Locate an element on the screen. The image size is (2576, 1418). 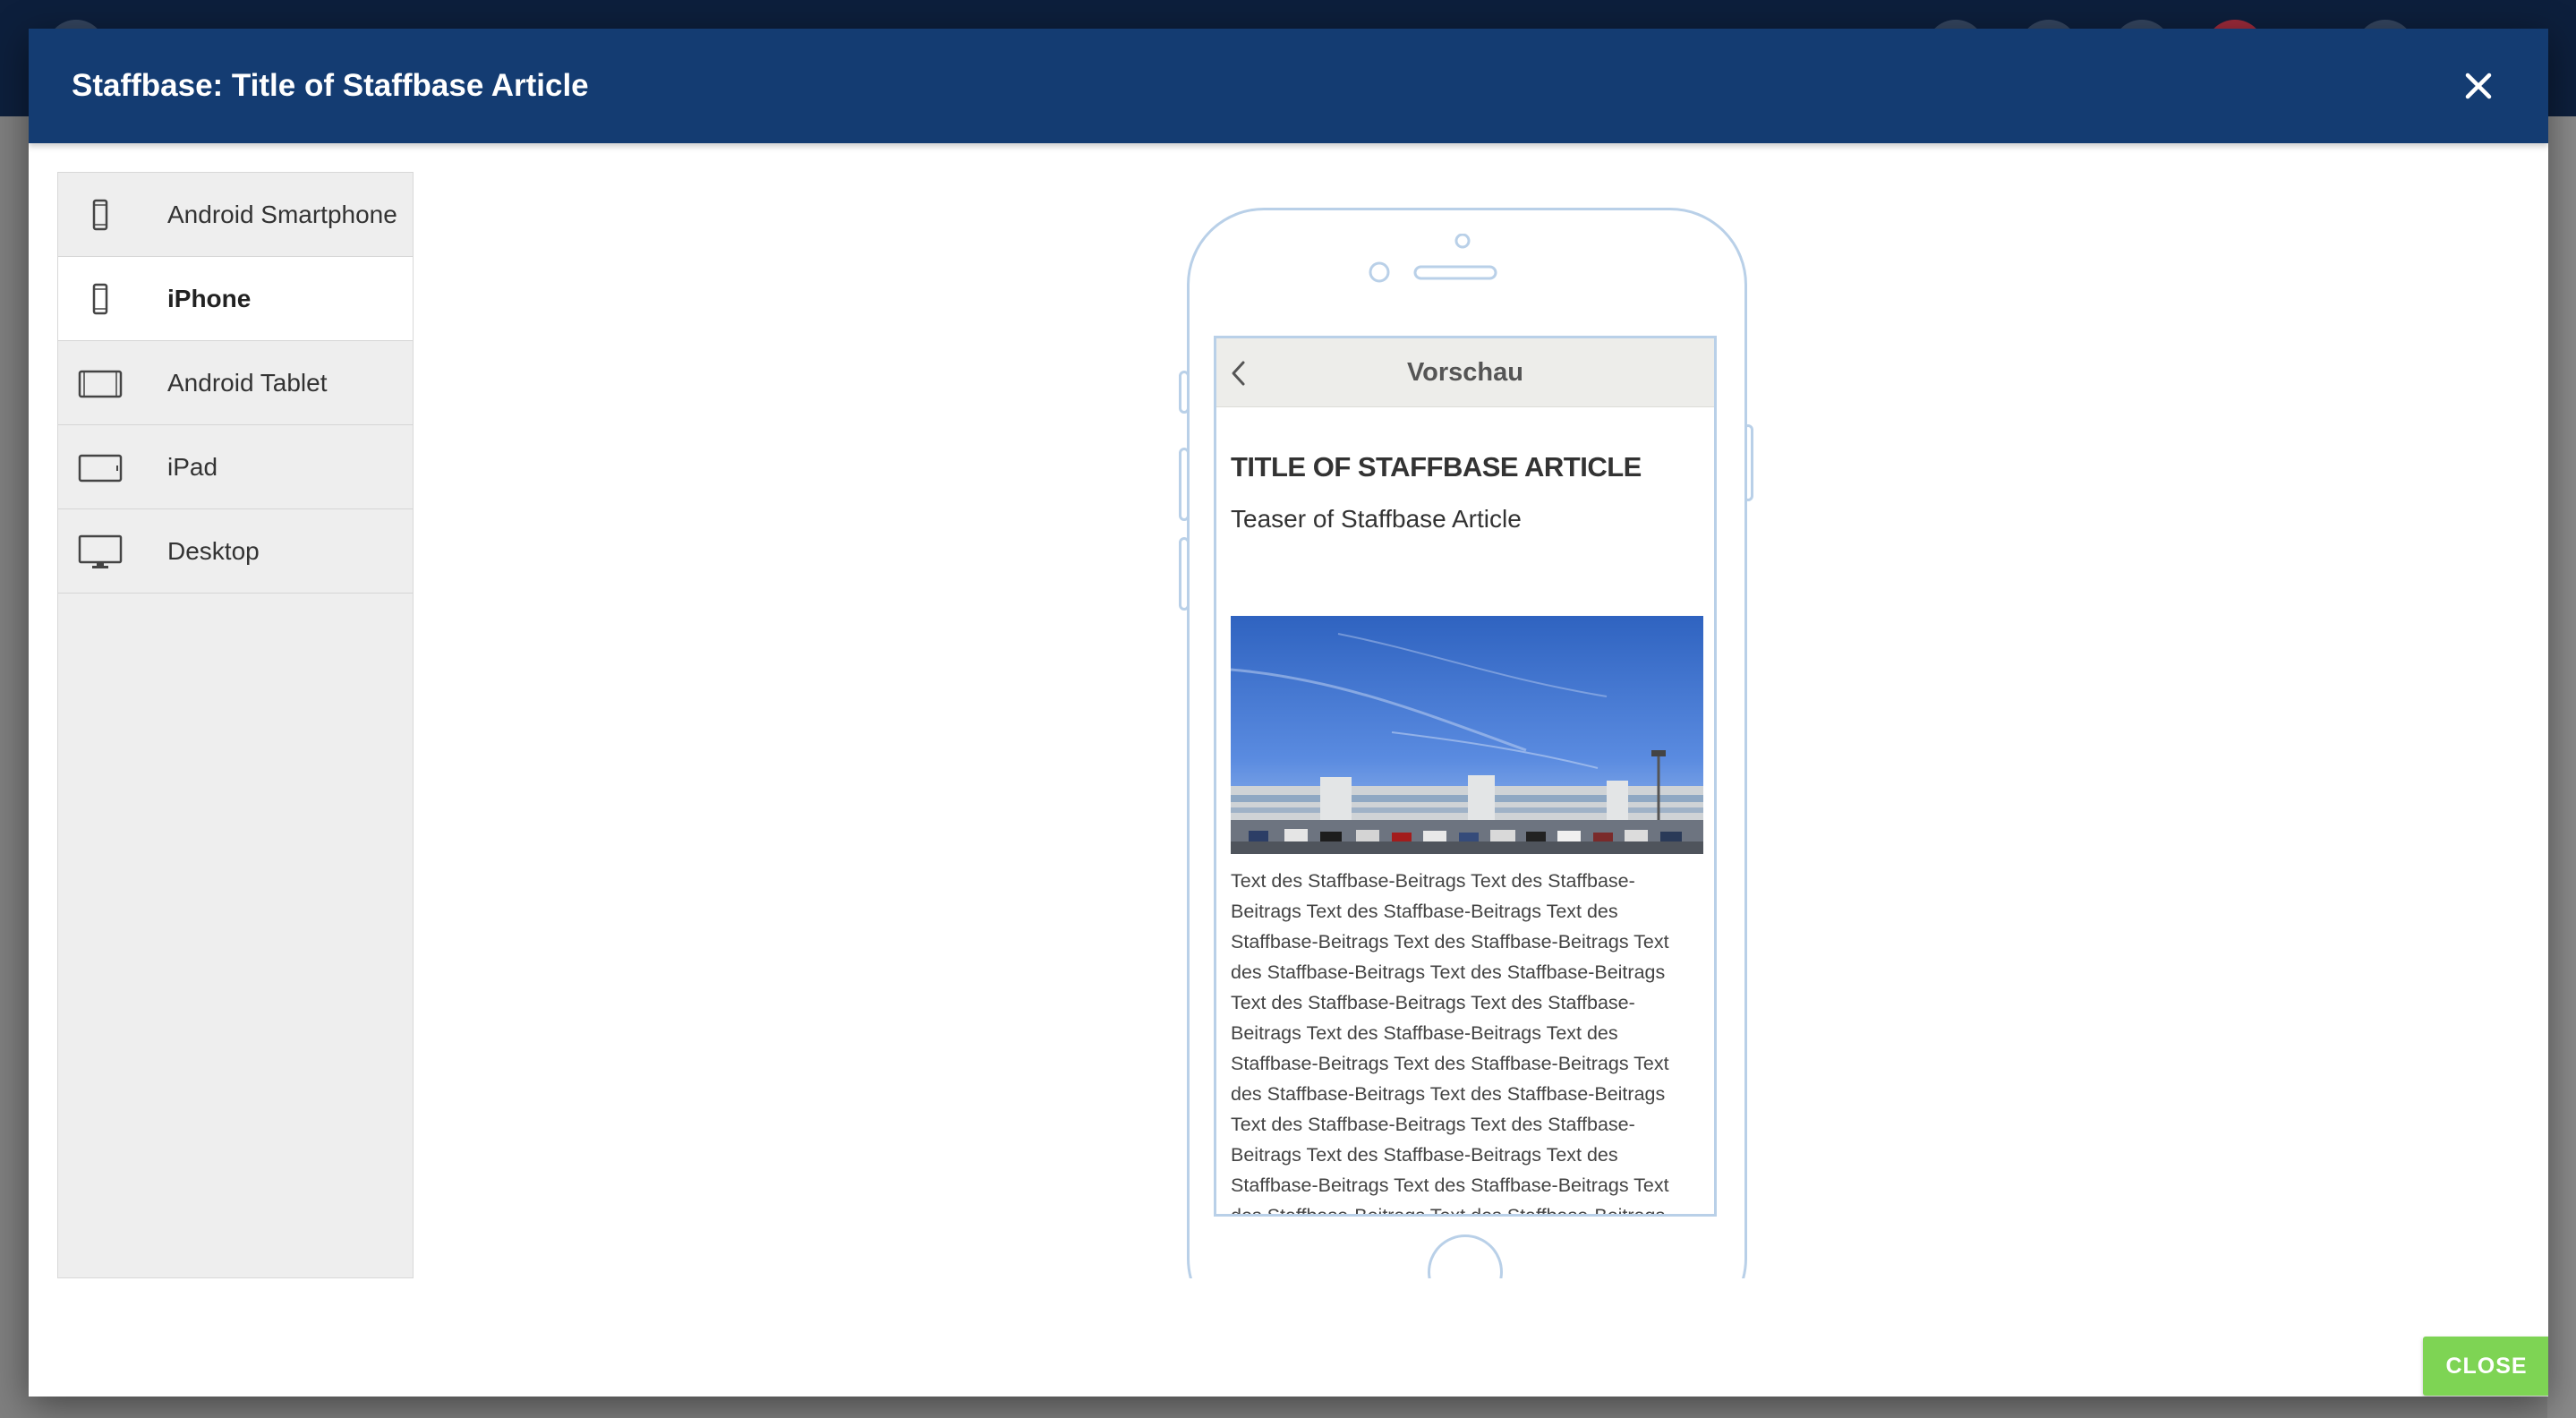
home-button is located at coordinates (1465, 1256).